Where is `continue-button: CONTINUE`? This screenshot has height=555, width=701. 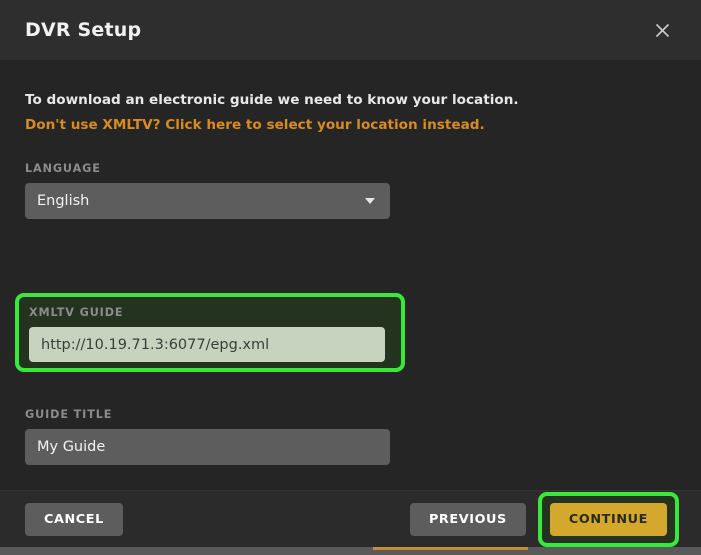 continue-button: CONTINUE is located at coordinates (608, 519).